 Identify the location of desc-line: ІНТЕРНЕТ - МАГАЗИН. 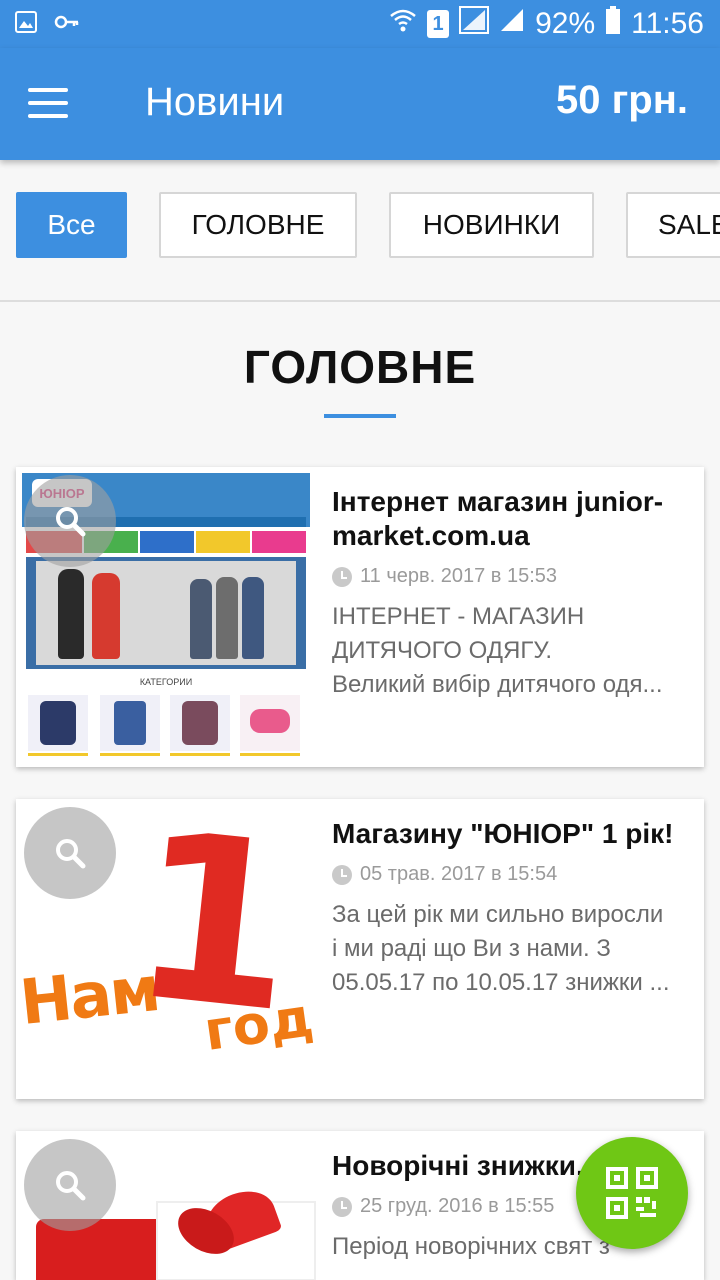
(458, 616).